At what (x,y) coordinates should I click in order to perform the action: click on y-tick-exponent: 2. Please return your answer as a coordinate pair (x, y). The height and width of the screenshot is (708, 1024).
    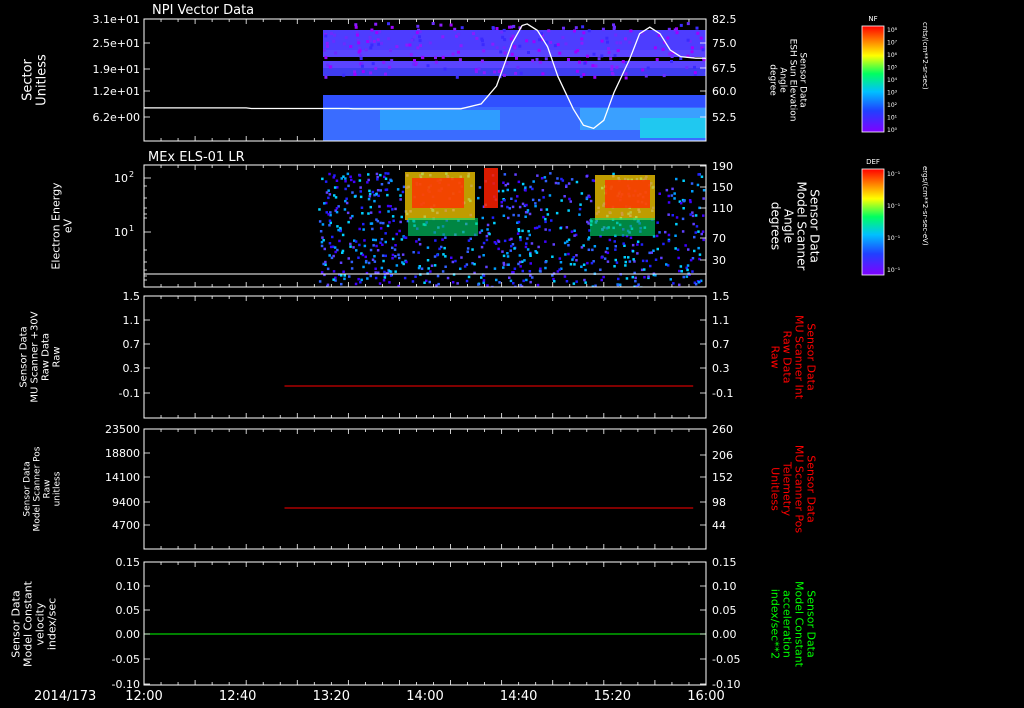
    Looking at the image, I should click on (131, 174).